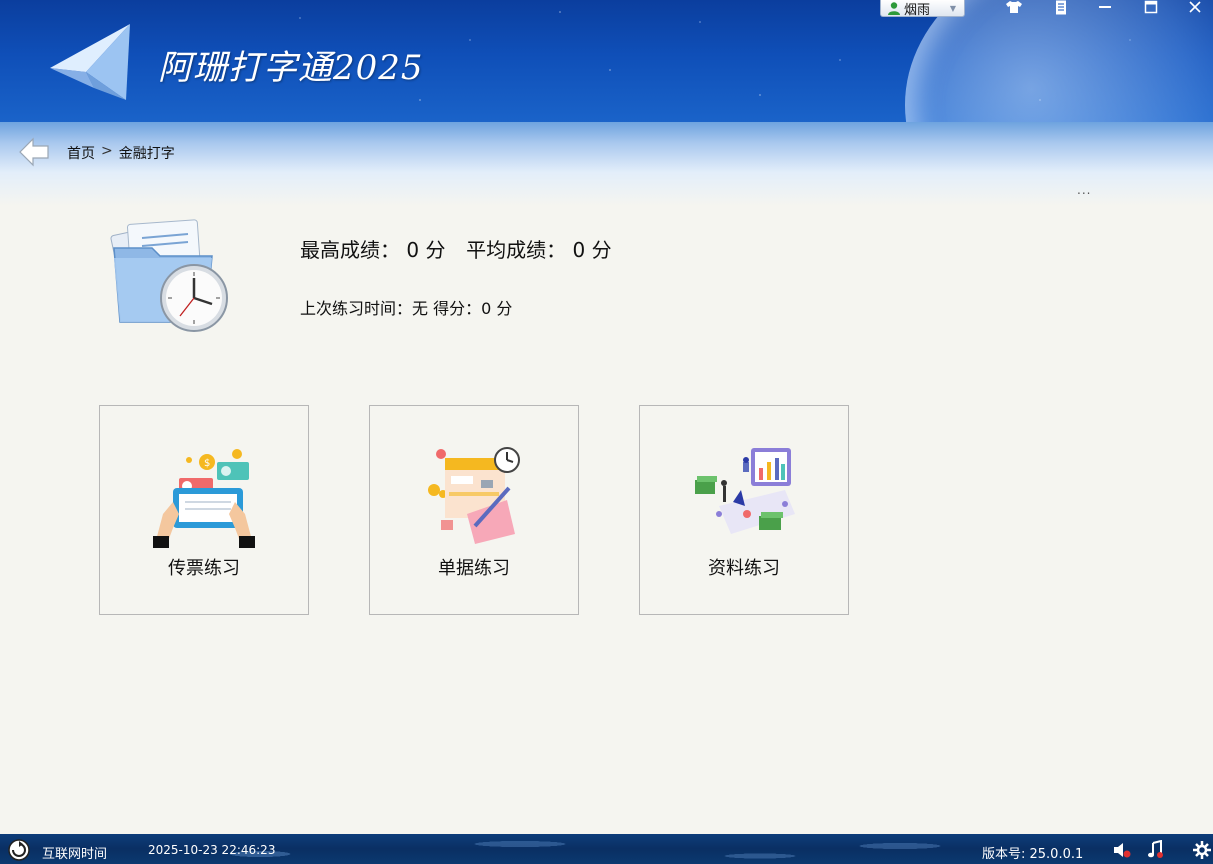 The image size is (1213, 864). What do you see at coordinates (516, 250) in the screenshot?
I see `average-score-label: 平均成绩：` at bounding box center [516, 250].